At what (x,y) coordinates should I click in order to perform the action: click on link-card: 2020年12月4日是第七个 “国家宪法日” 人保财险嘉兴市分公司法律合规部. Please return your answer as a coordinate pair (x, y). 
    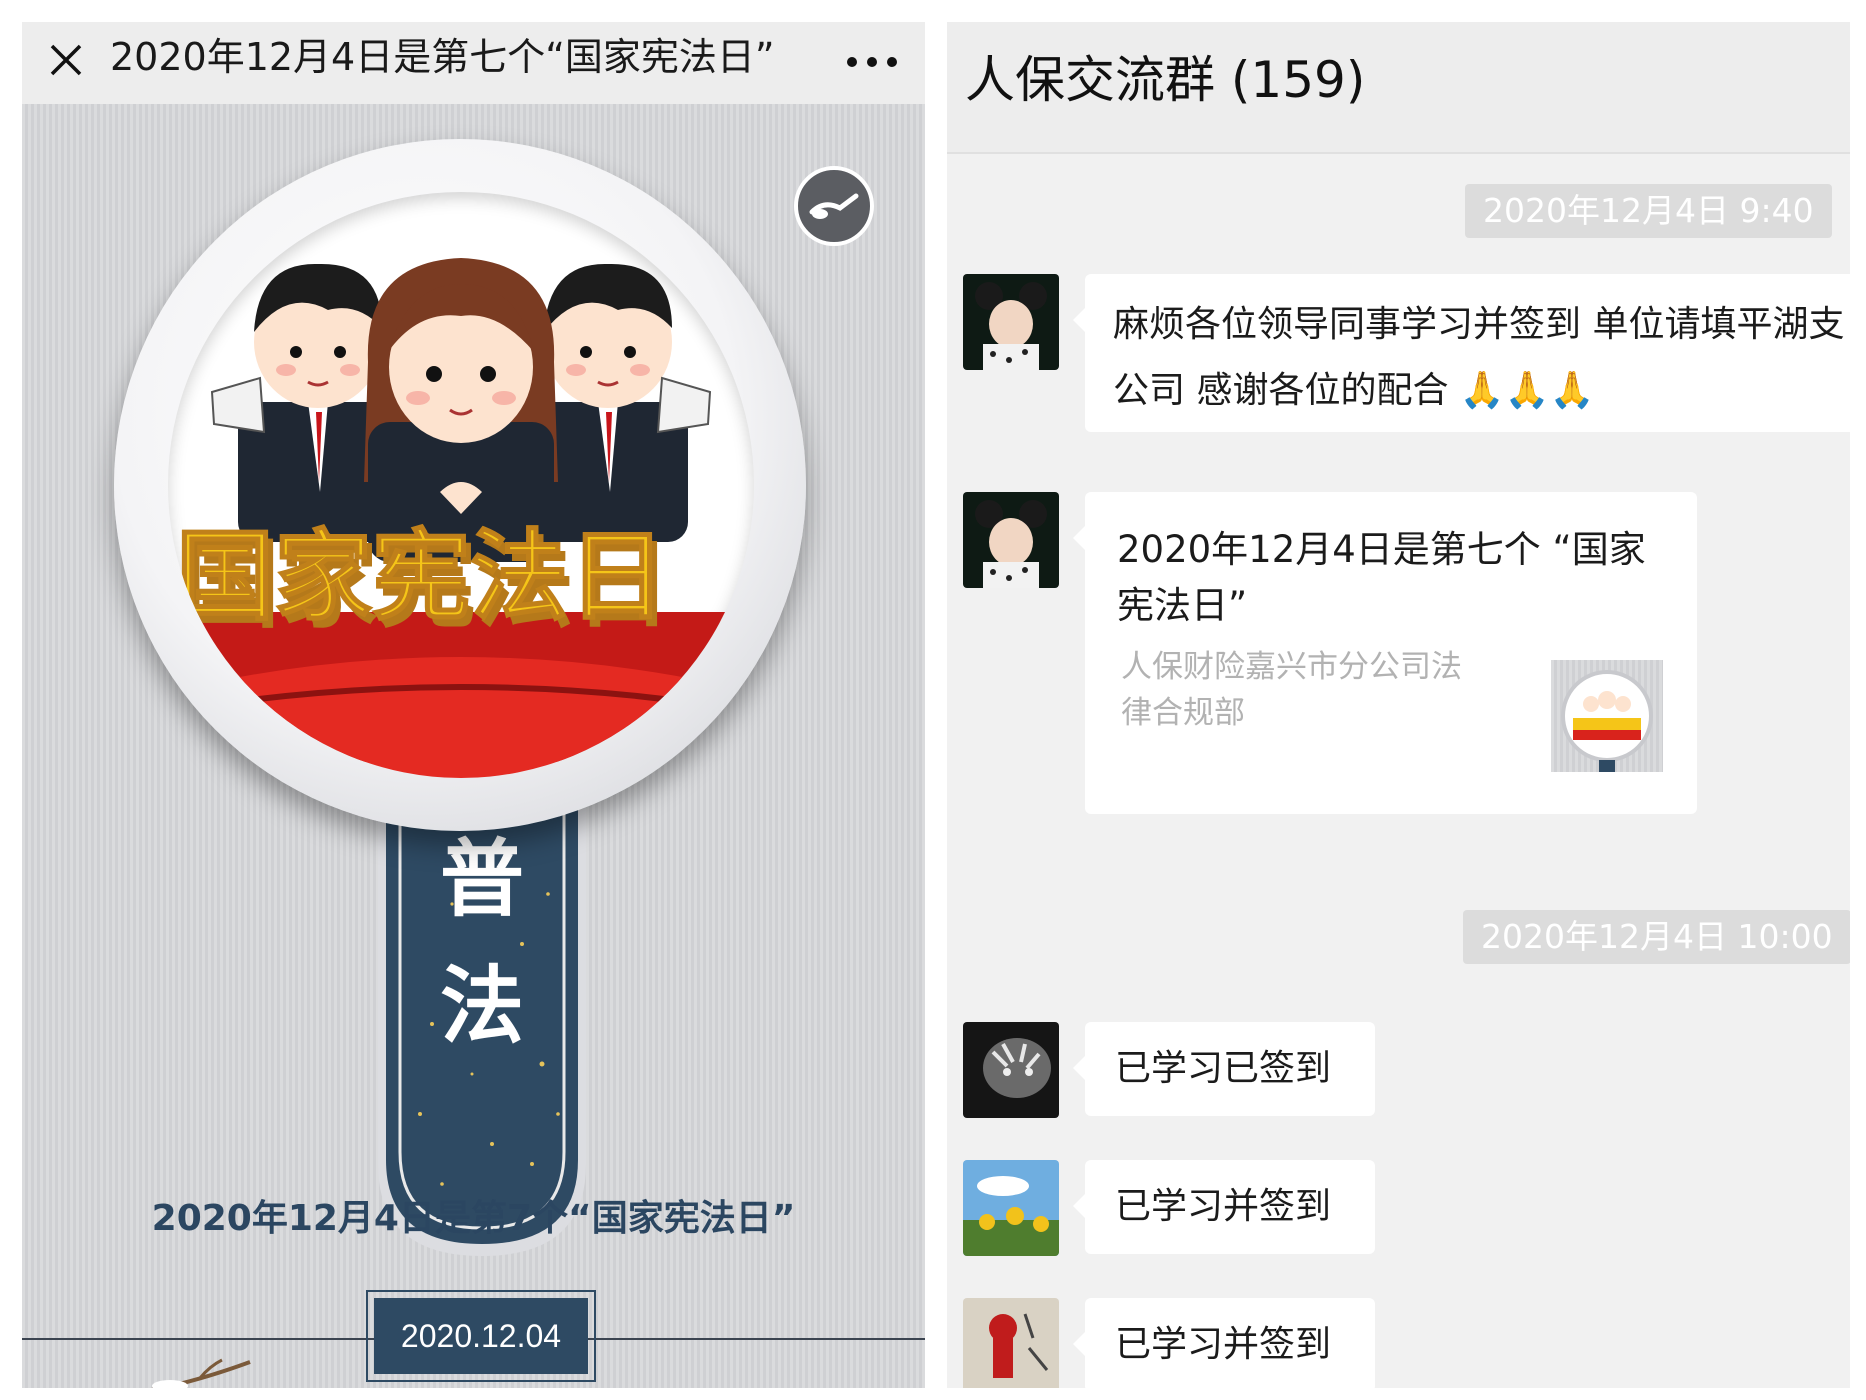
    Looking at the image, I should click on (1385, 653).